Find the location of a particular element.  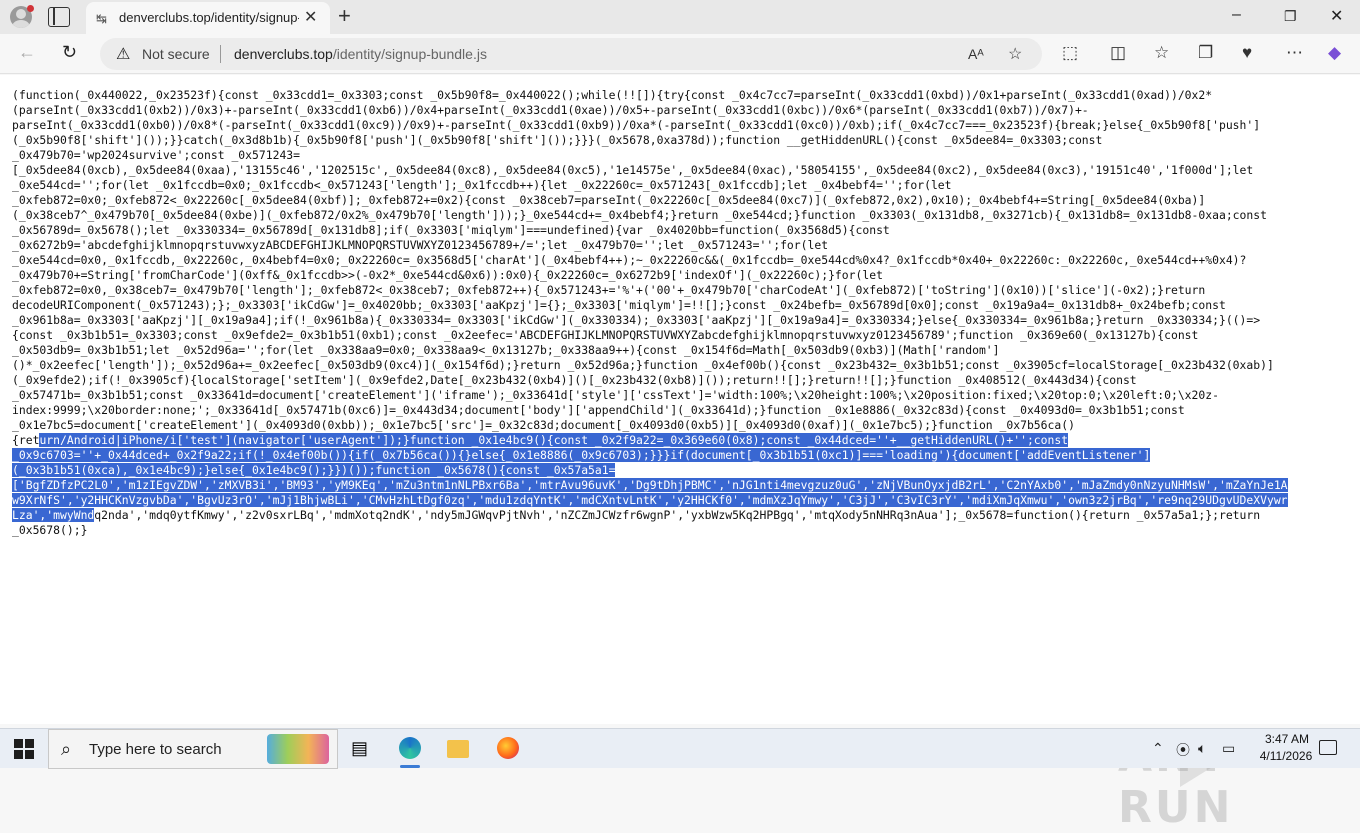

edge-icon is located at coordinates (410, 748).